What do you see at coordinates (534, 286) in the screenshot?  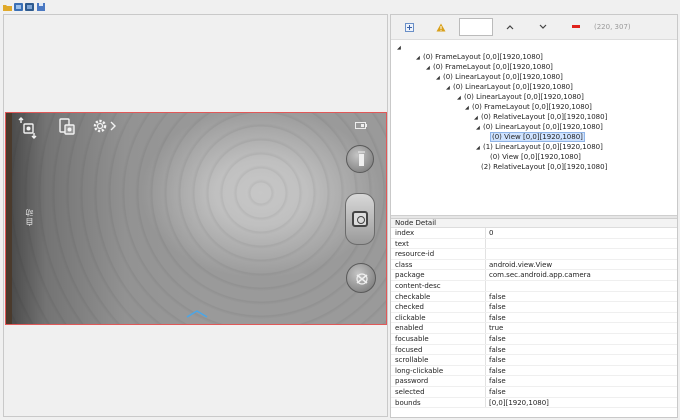 I see `detail-row: content-desc` at bounding box center [534, 286].